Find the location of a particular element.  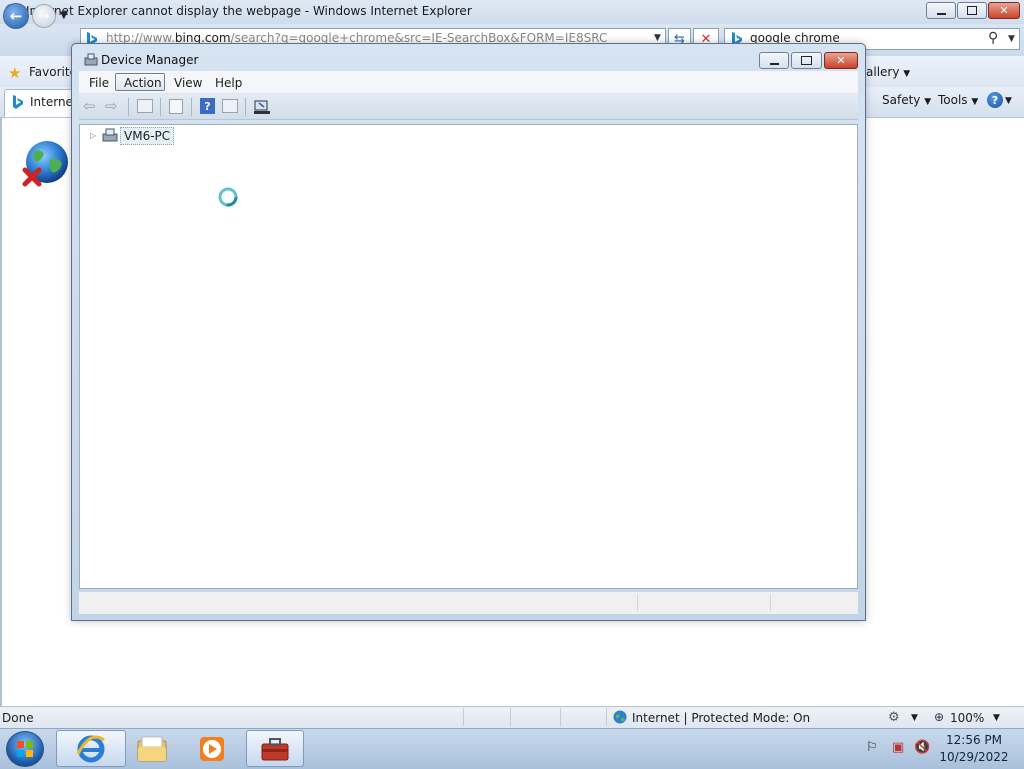

toolbar-show-hide-tree-button is located at coordinates (145, 106).